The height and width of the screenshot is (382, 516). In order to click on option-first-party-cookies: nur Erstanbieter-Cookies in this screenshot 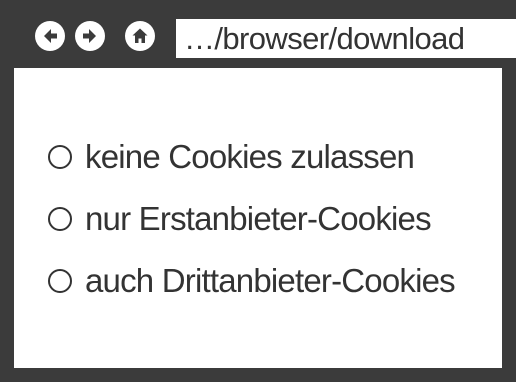, I will do `click(251, 219)`.